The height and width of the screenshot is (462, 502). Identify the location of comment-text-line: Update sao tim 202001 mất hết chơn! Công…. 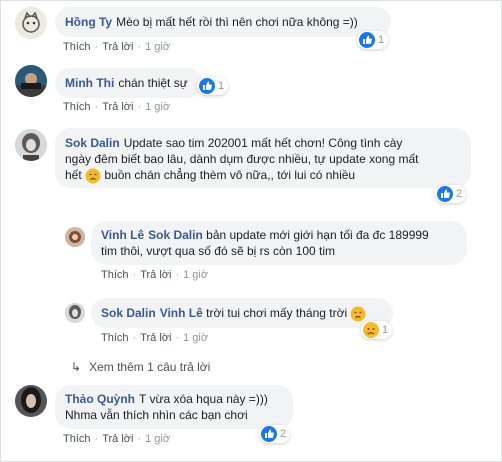
(263, 143).